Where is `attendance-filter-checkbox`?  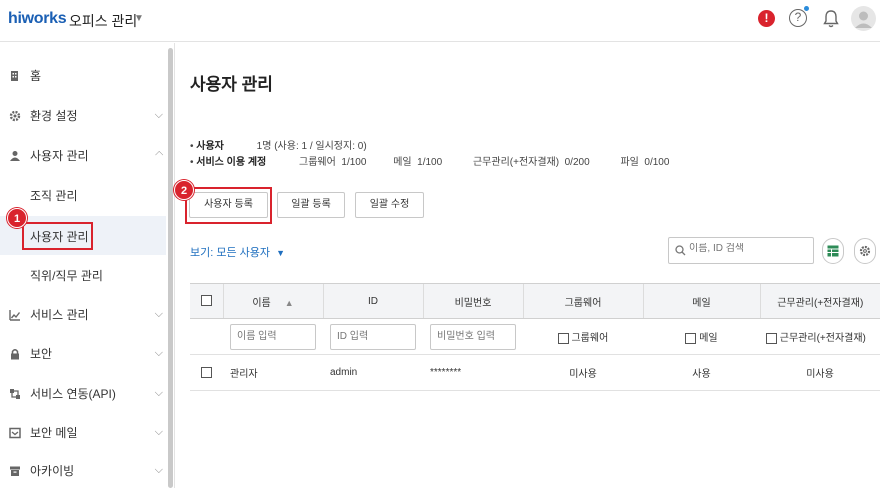 attendance-filter-checkbox is located at coordinates (771, 338).